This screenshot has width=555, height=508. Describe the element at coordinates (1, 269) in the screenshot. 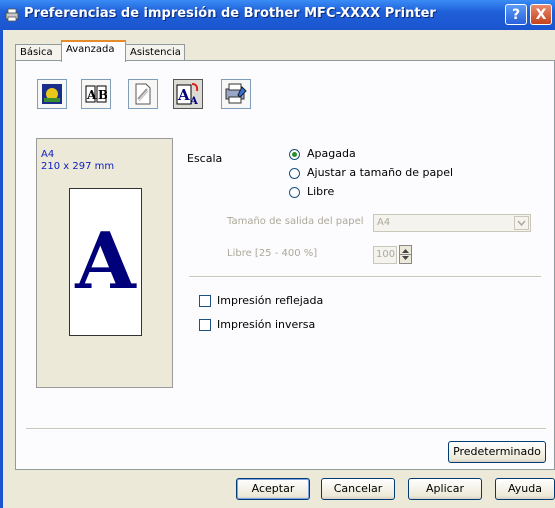

I see `window-border` at that location.